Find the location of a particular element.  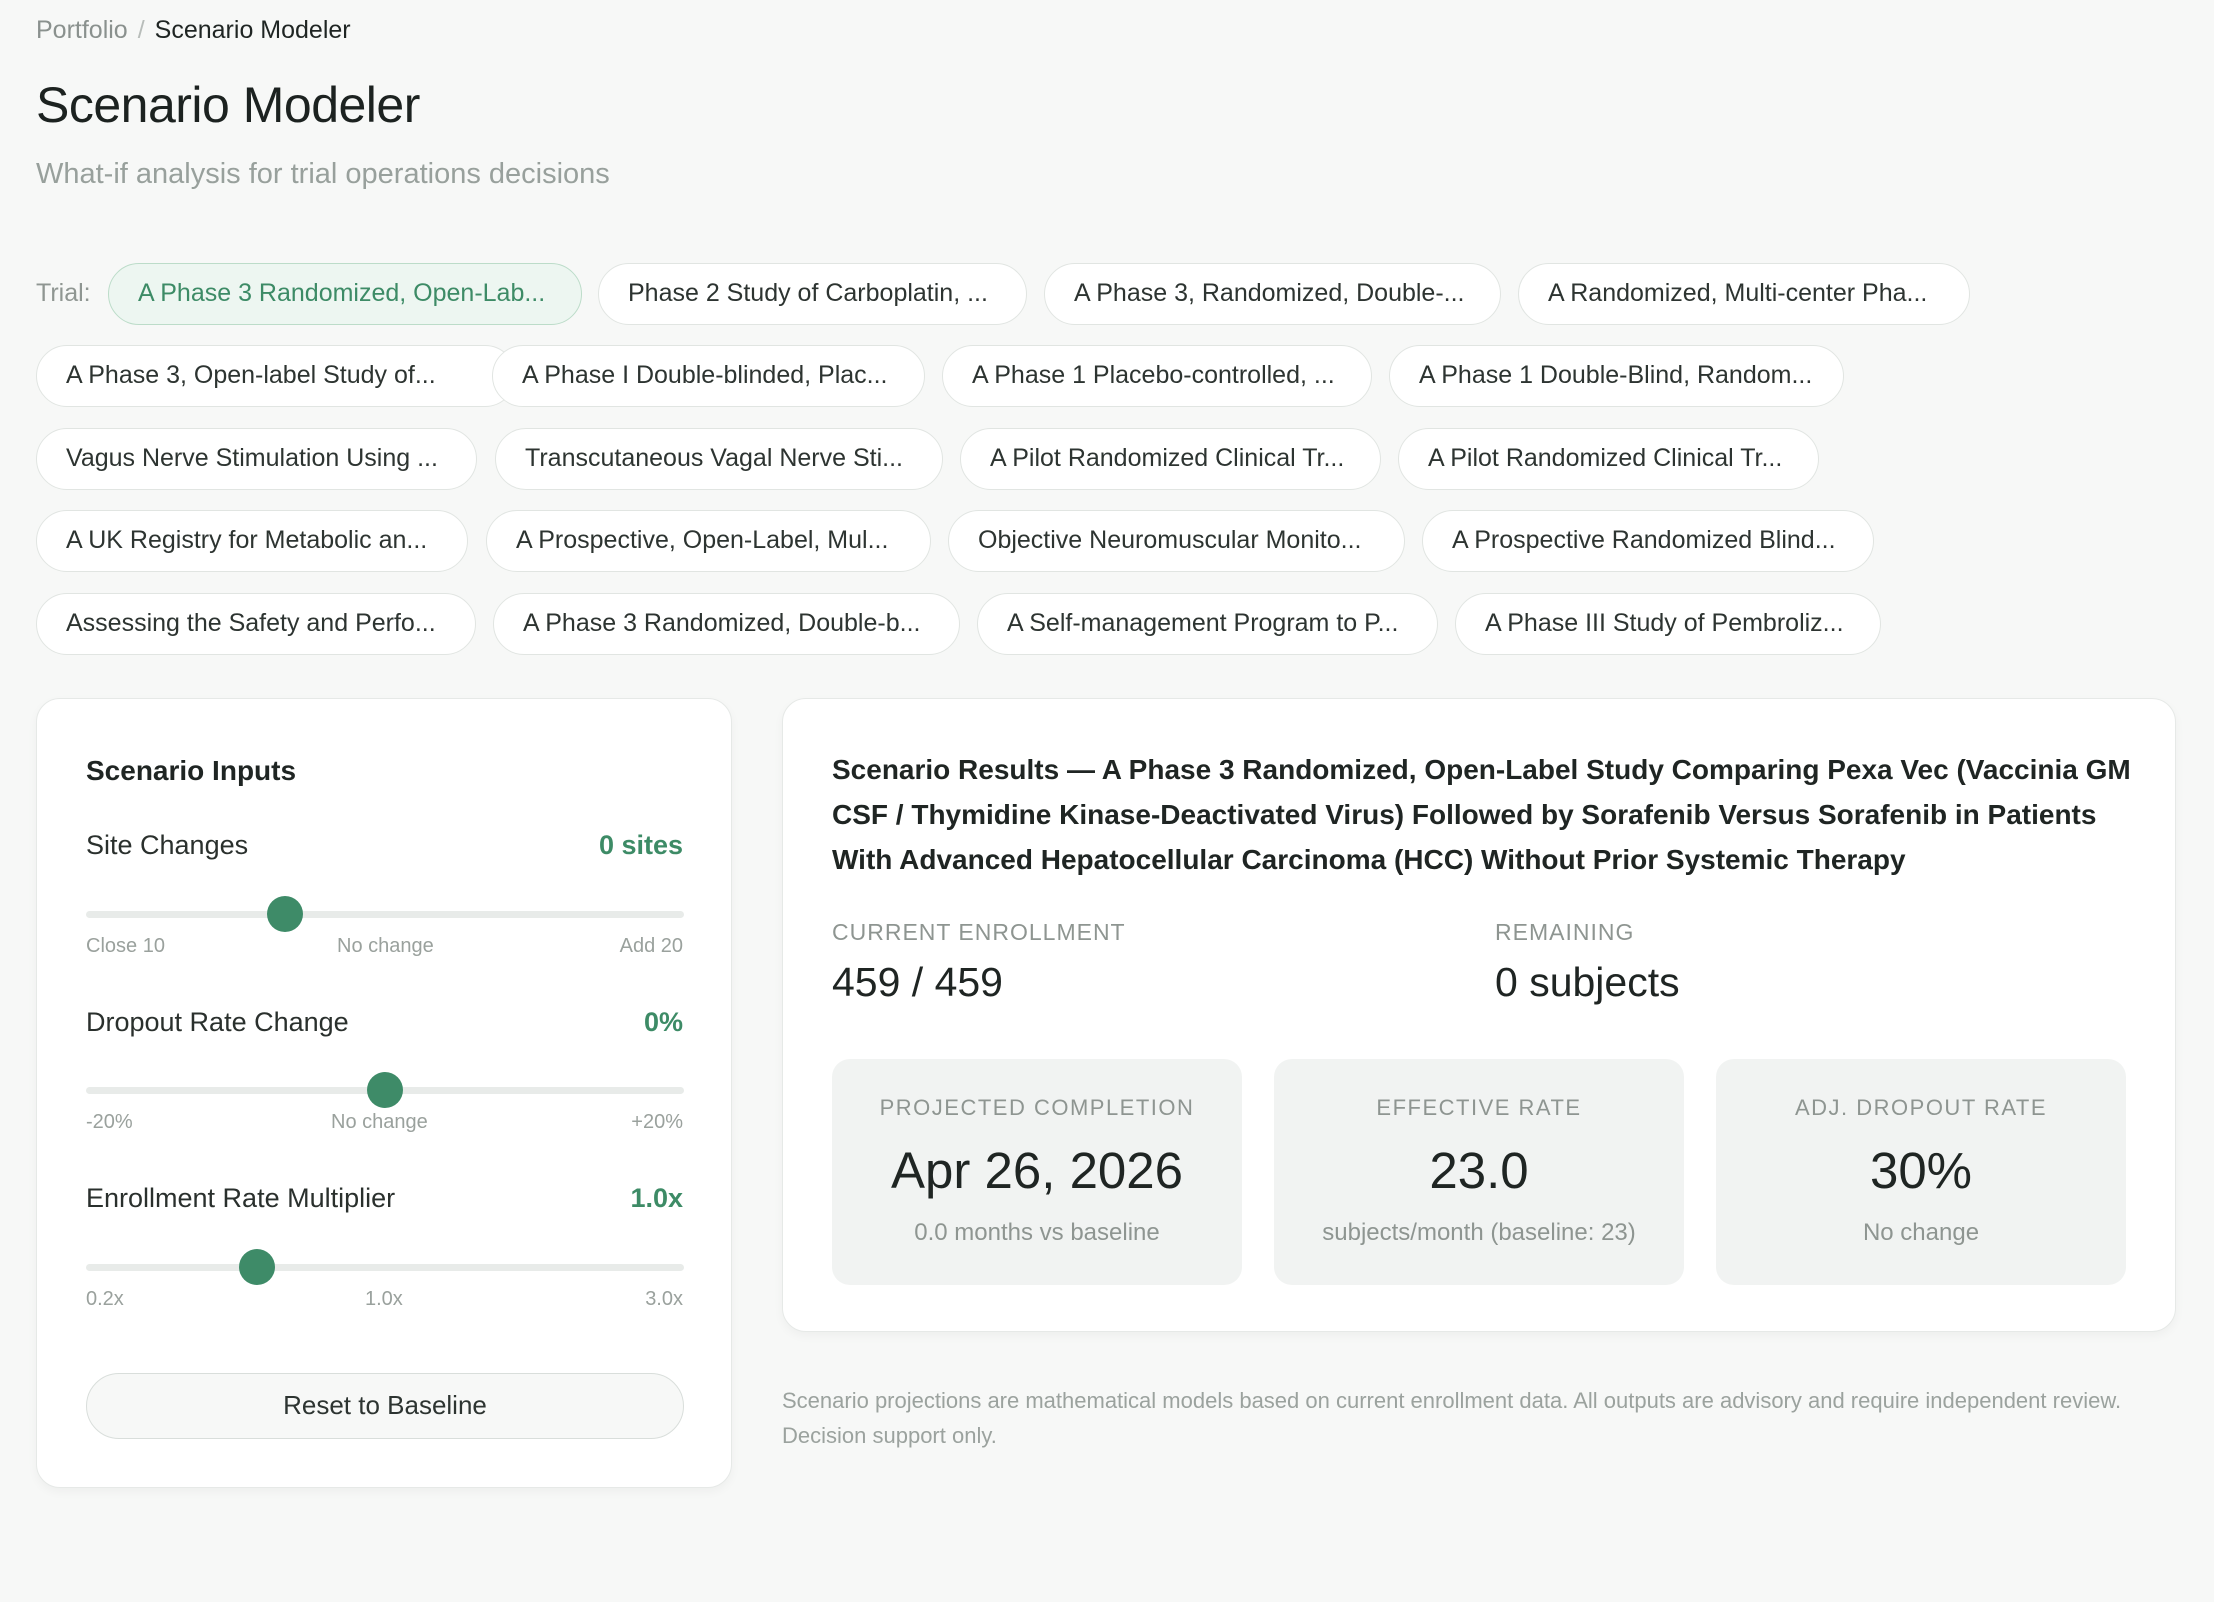

enrollment-multiplier-min-label: 0.2x is located at coordinates (105, 1299).